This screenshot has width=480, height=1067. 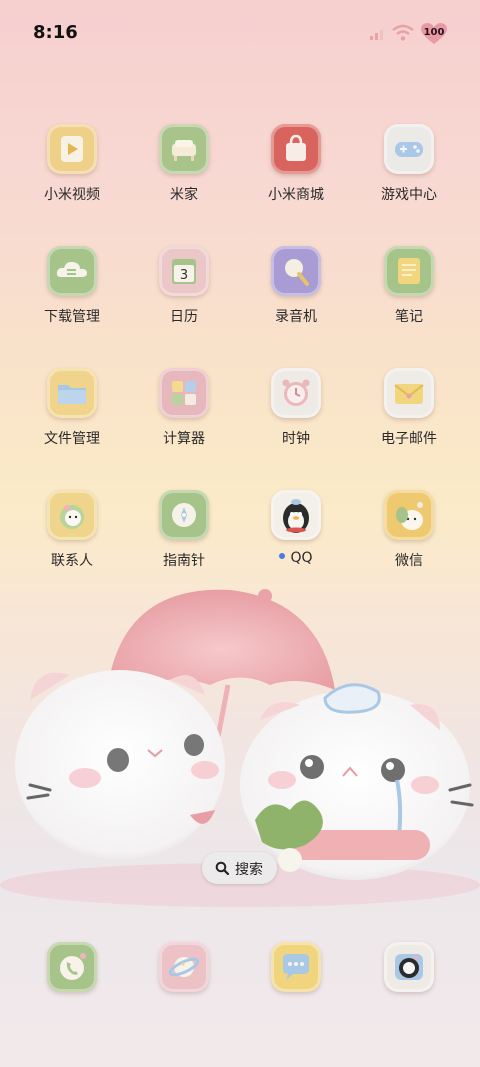 What do you see at coordinates (409, 271) in the screenshot?
I see `notes-icon` at bounding box center [409, 271].